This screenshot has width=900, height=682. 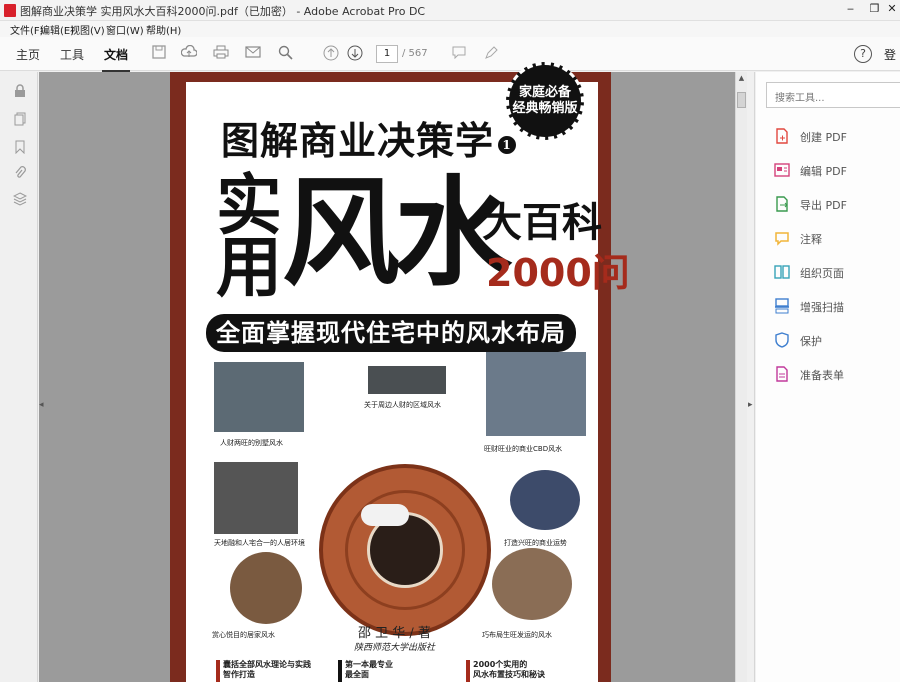 I want to click on export-pdf-icon, so click(x=782, y=204).